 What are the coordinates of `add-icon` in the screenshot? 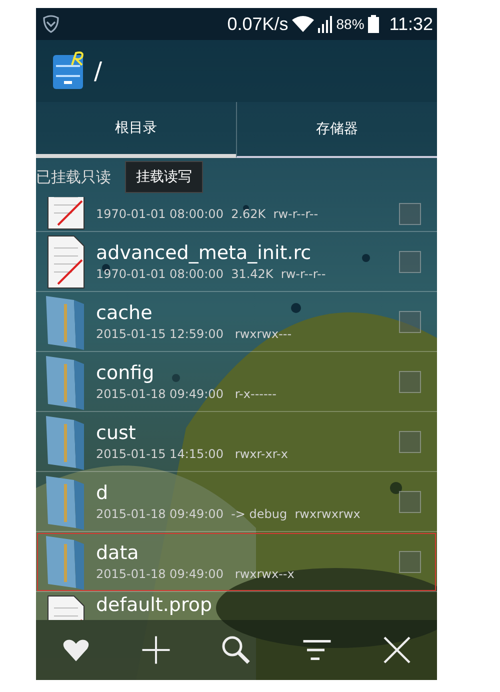 It's located at (156, 650).